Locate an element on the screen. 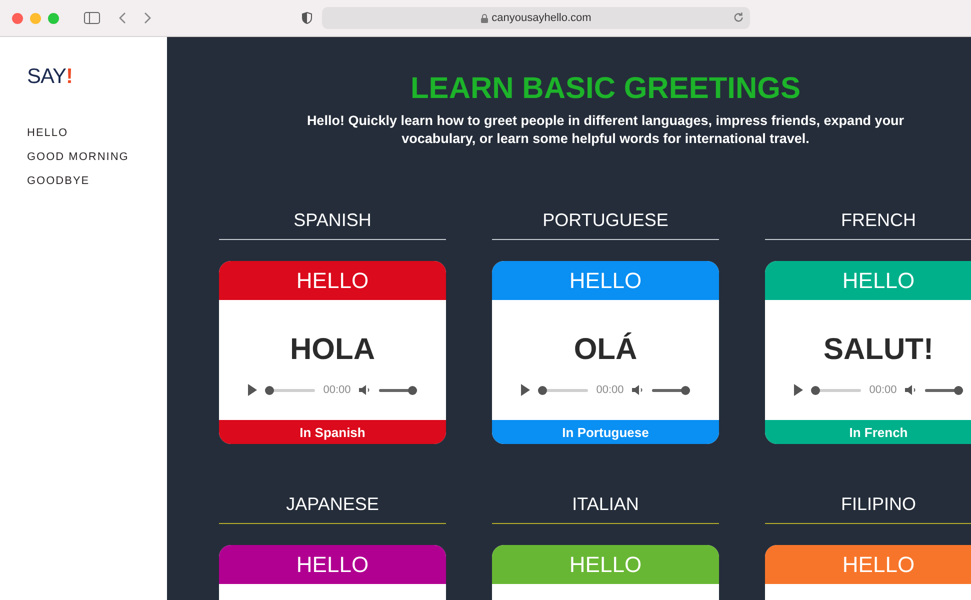 The width and height of the screenshot is (971, 600). language-heading: ITALIAN is located at coordinates (605, 504).